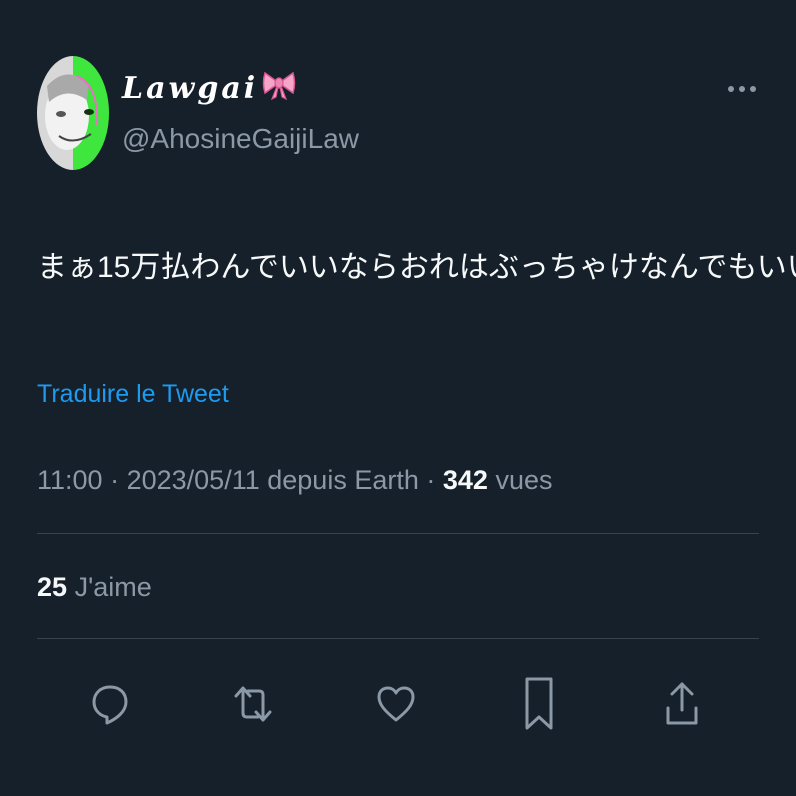  What do you see at coordinates (465, 480) in the screenshot?
I see `views-count: 342` at bounding box center [465, 480].